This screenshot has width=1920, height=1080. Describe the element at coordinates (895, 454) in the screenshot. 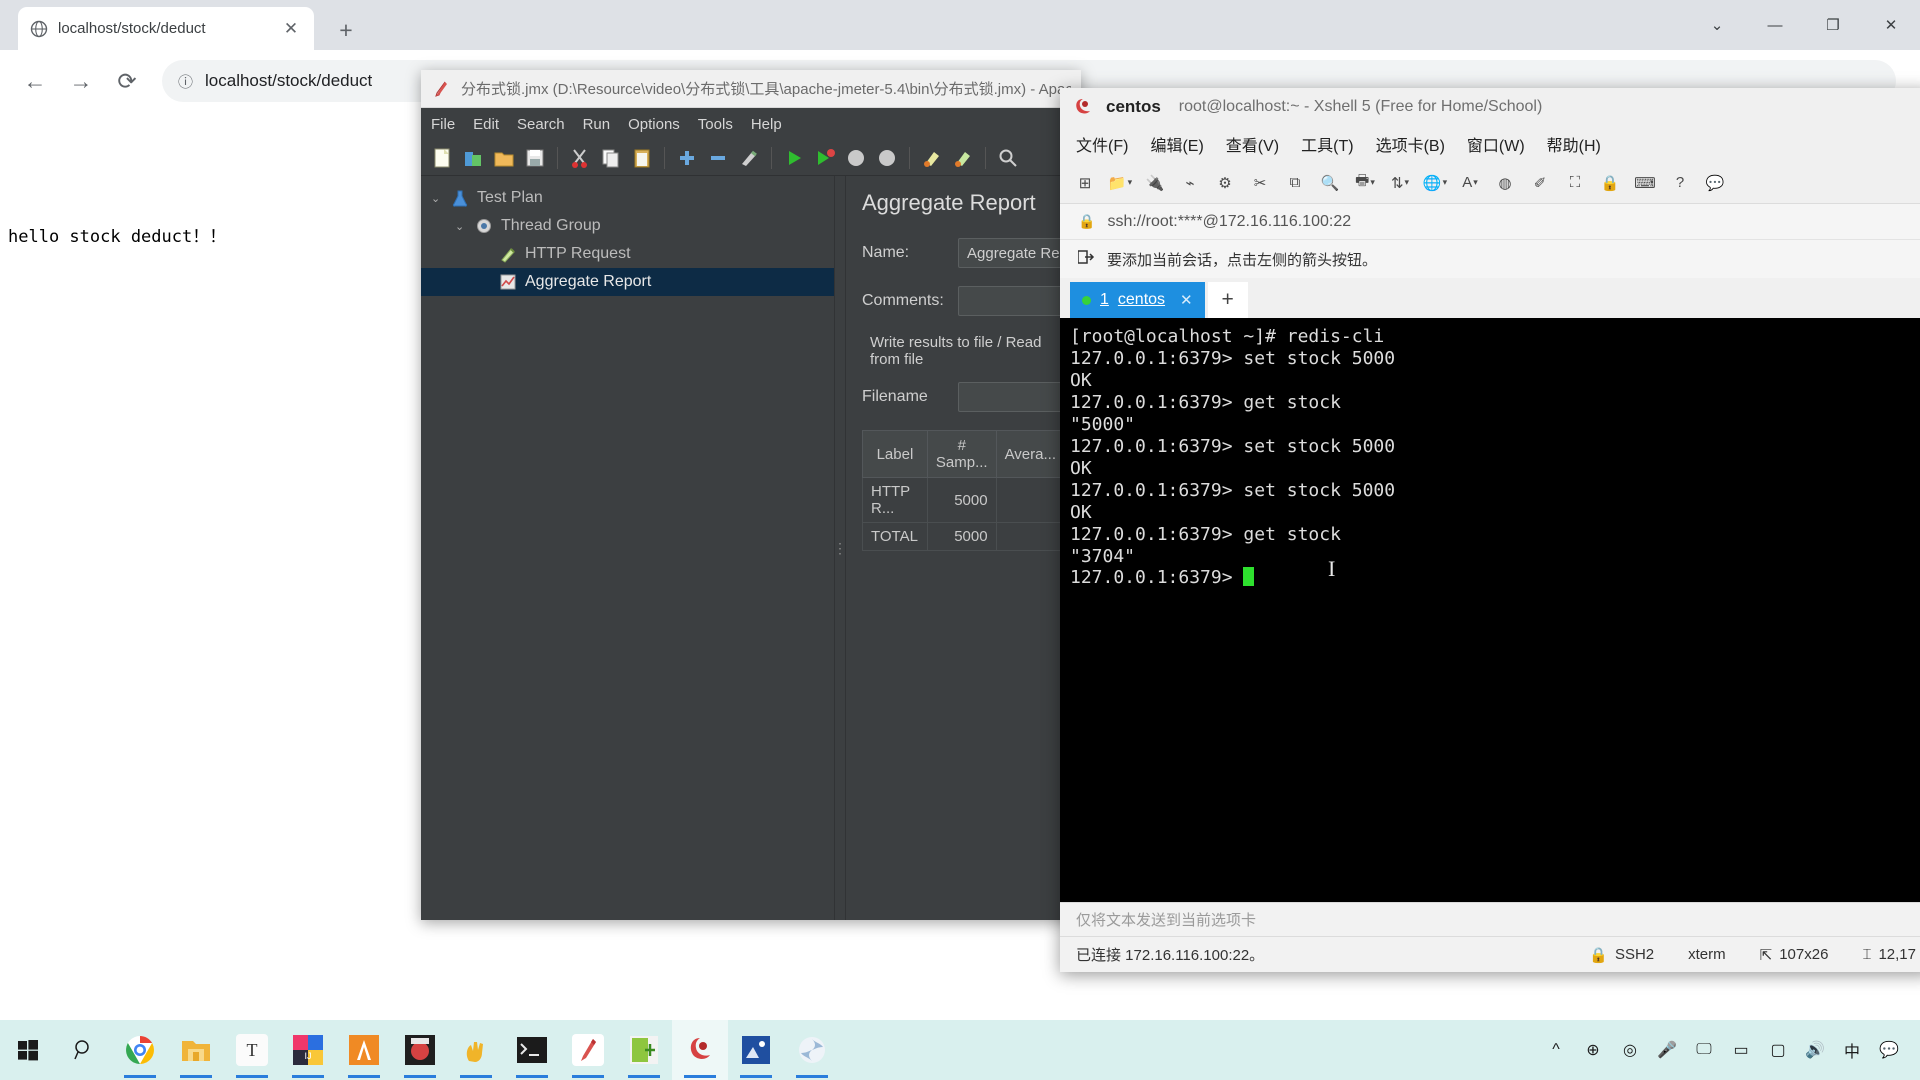

I see `column-header-label: Label` at that location.